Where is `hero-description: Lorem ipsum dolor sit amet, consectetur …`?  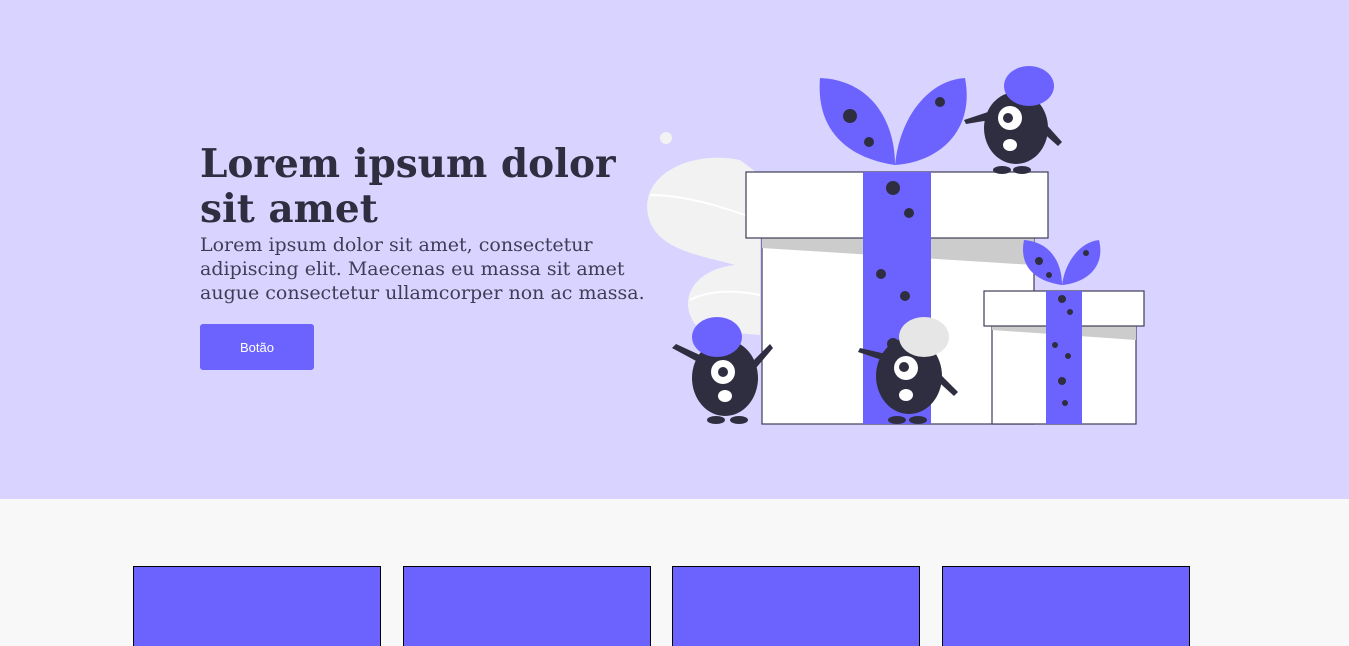 hero-description: Lorem ipsum dolor sit amet, consectetur … is located at coordinates (422, 269).